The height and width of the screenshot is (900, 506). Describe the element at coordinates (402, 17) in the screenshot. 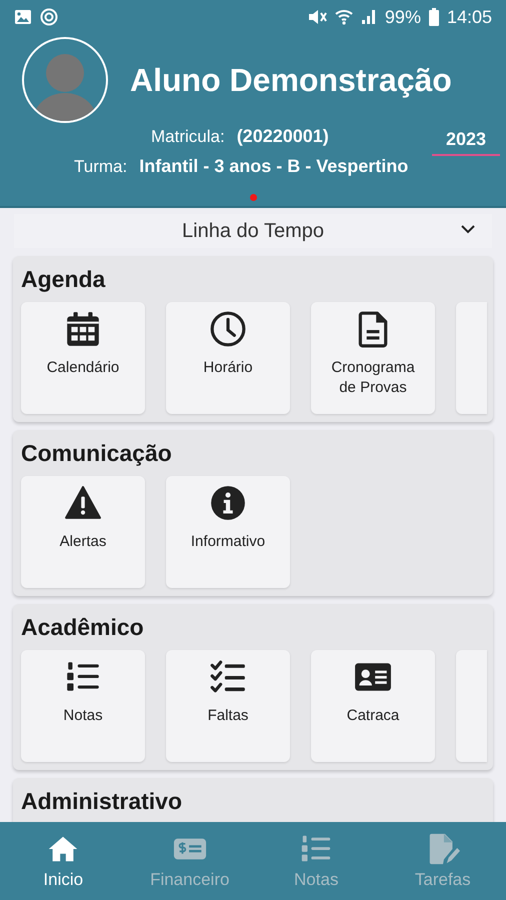

I see `battery-percent: 99%` at that location.